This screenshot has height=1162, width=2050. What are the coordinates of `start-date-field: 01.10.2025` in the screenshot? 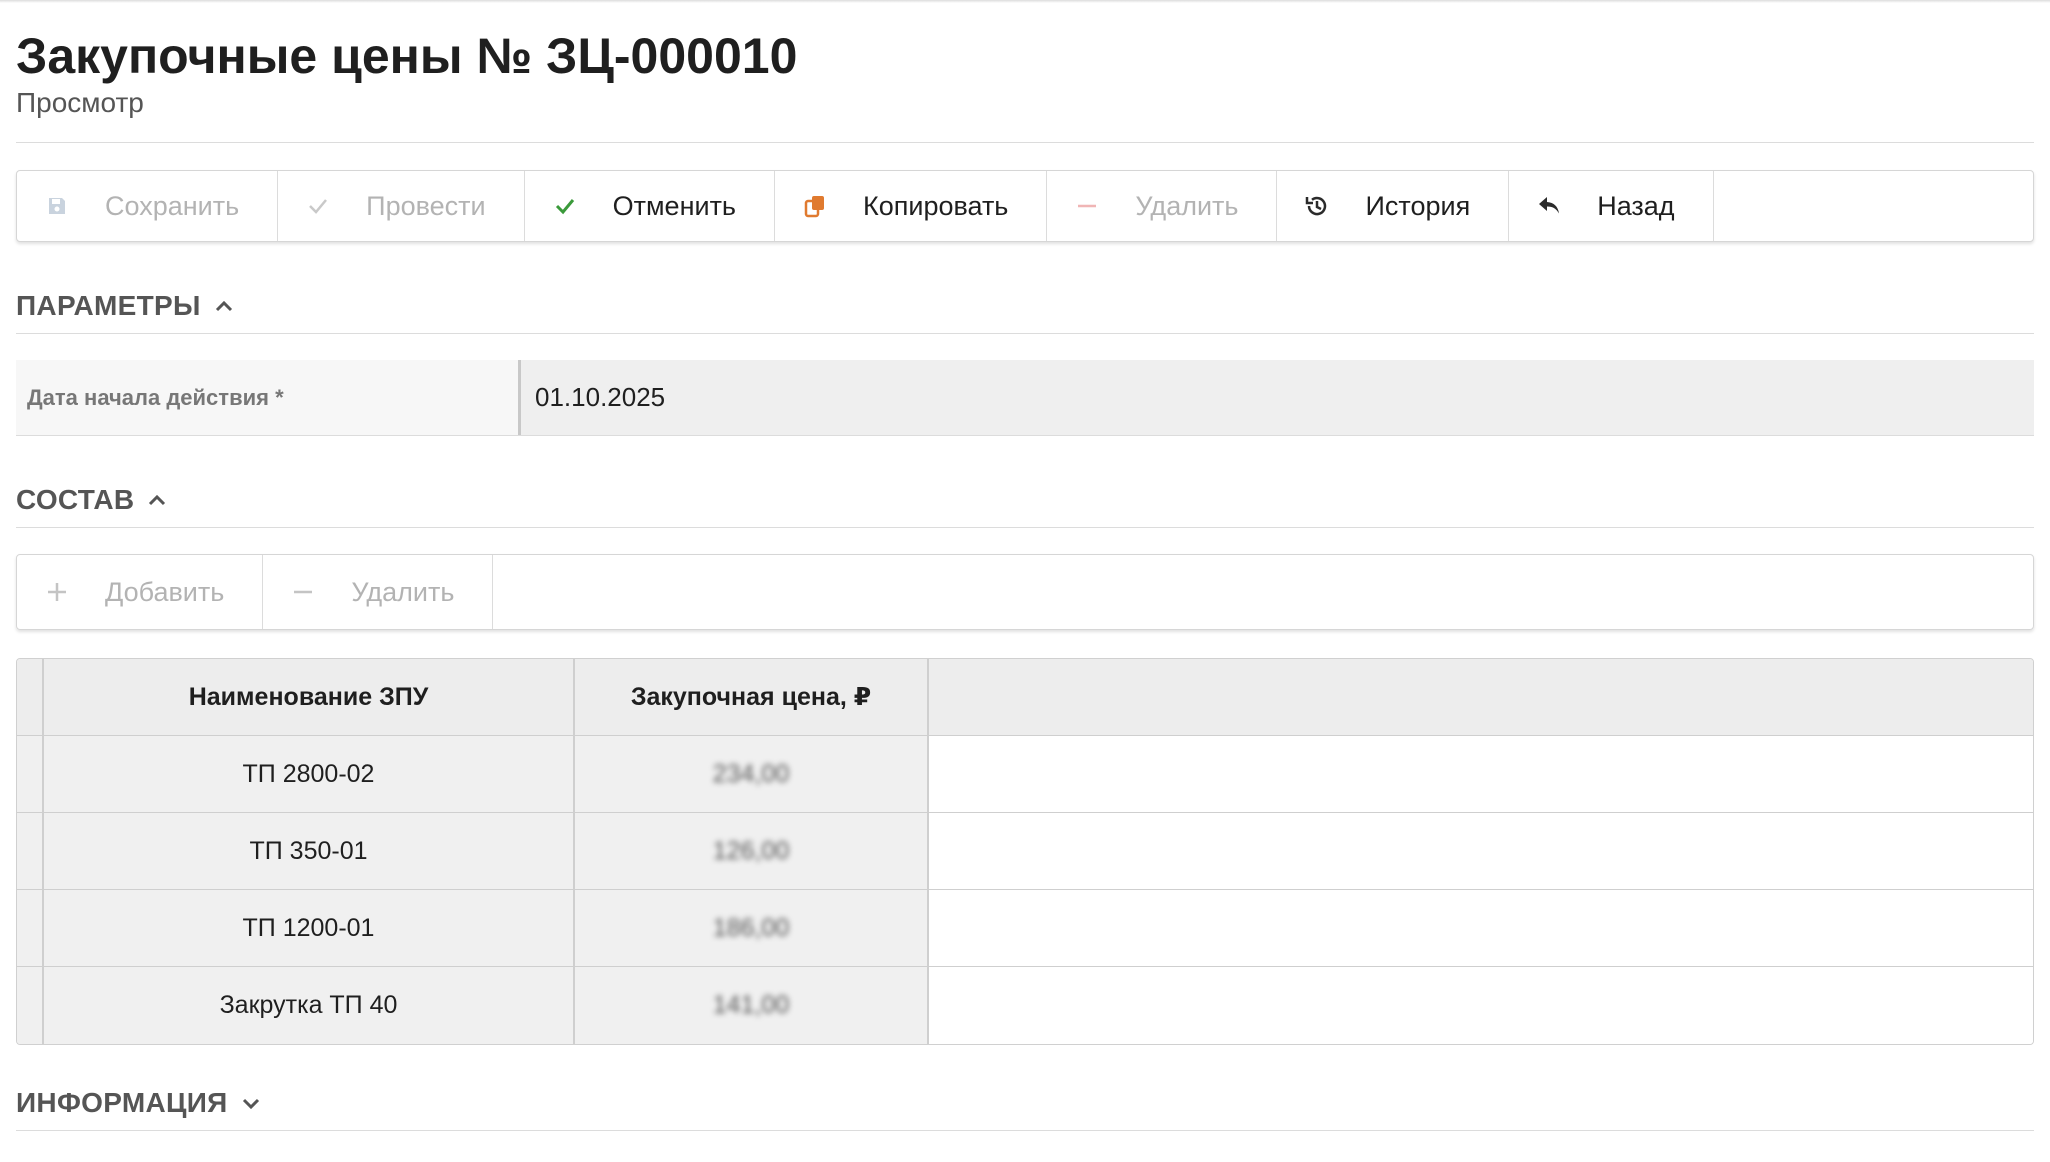 It's located at (1276, 397).